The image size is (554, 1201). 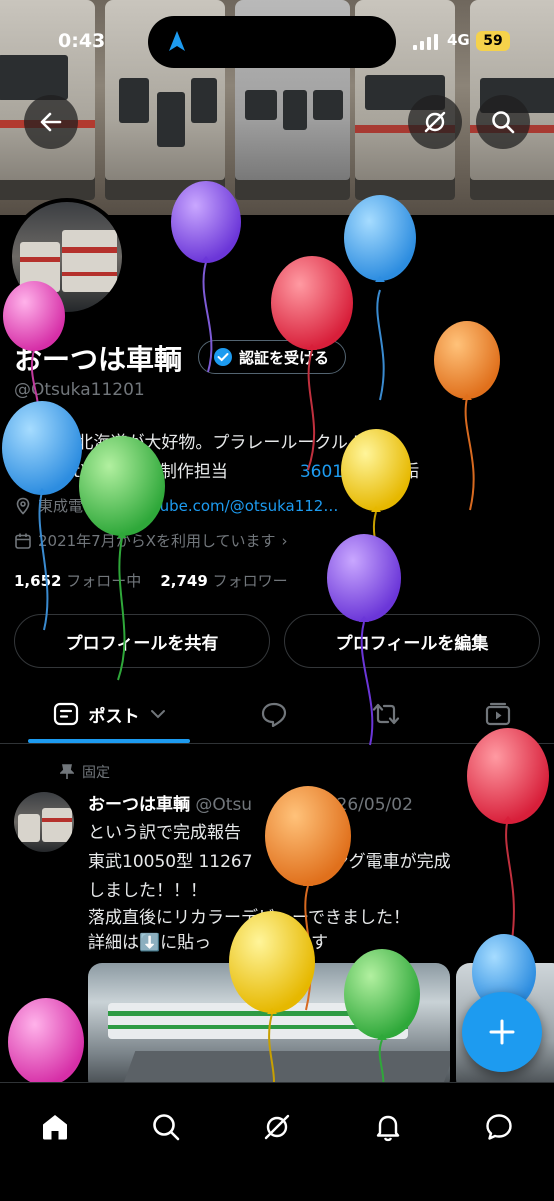 I want to click on home-icon, so click(x=55, y=1127).